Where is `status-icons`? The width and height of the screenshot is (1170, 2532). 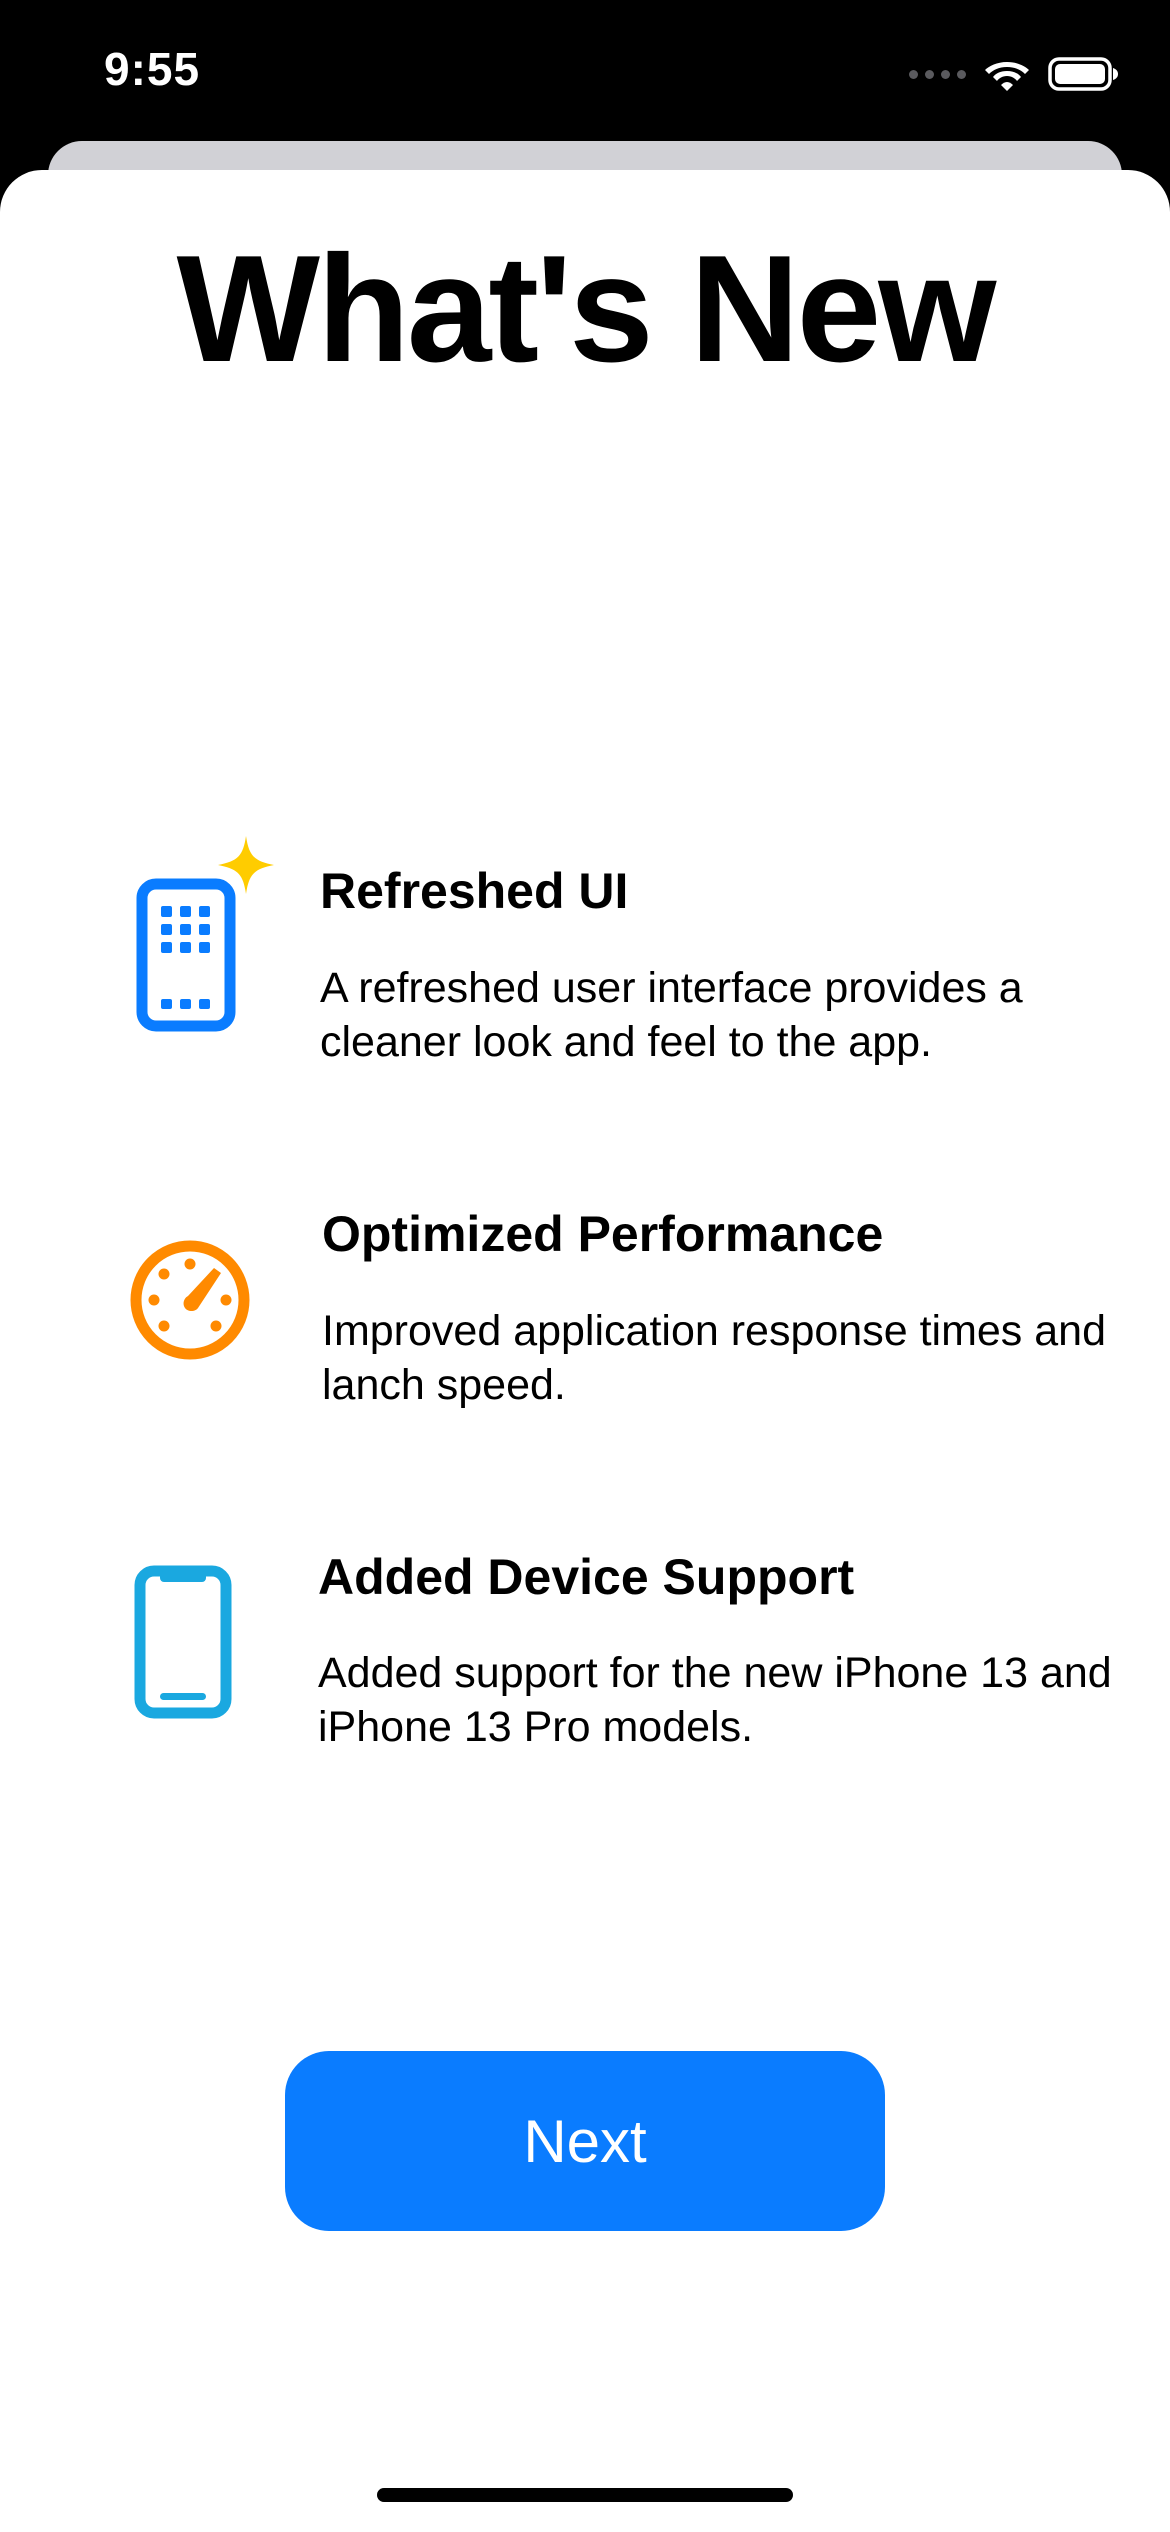
status-icons is located at coordinates (1014, 74).